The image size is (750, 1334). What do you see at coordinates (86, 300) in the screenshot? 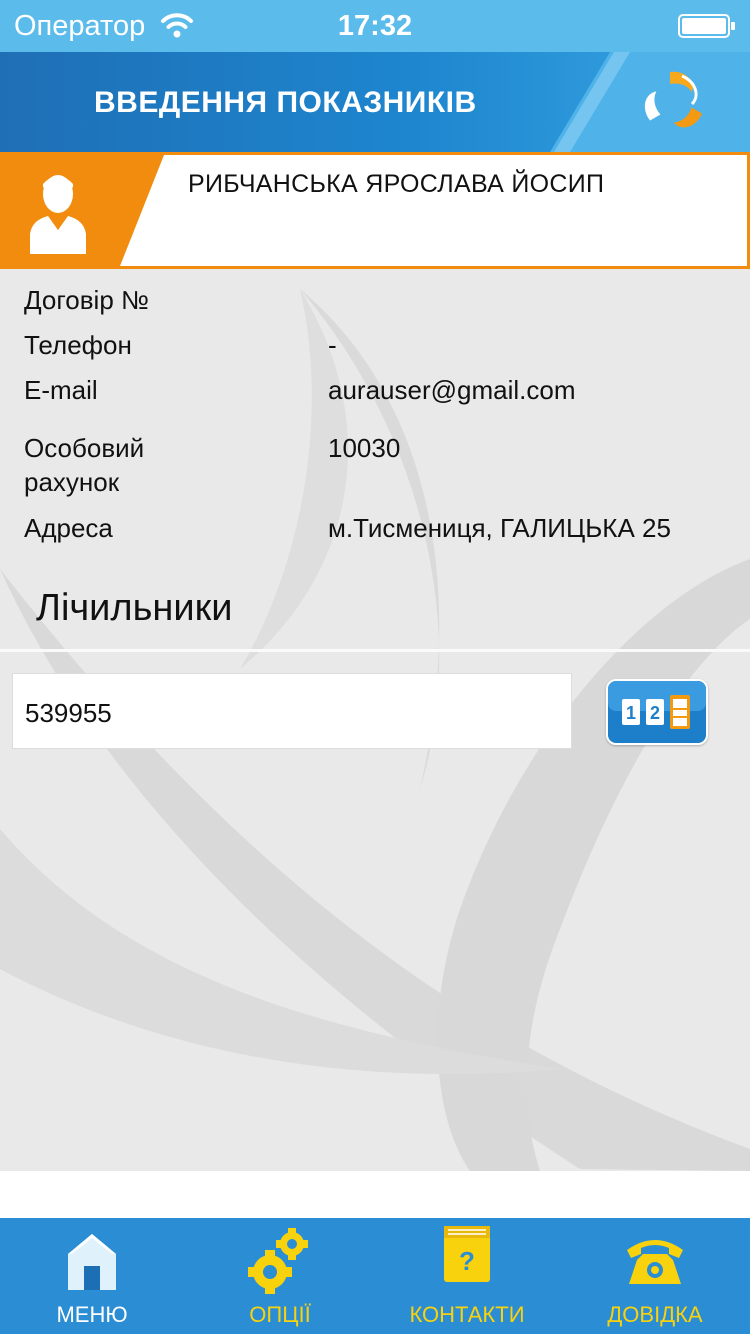
I see `contract-label: Договір №` at bounding box center [86, 300].